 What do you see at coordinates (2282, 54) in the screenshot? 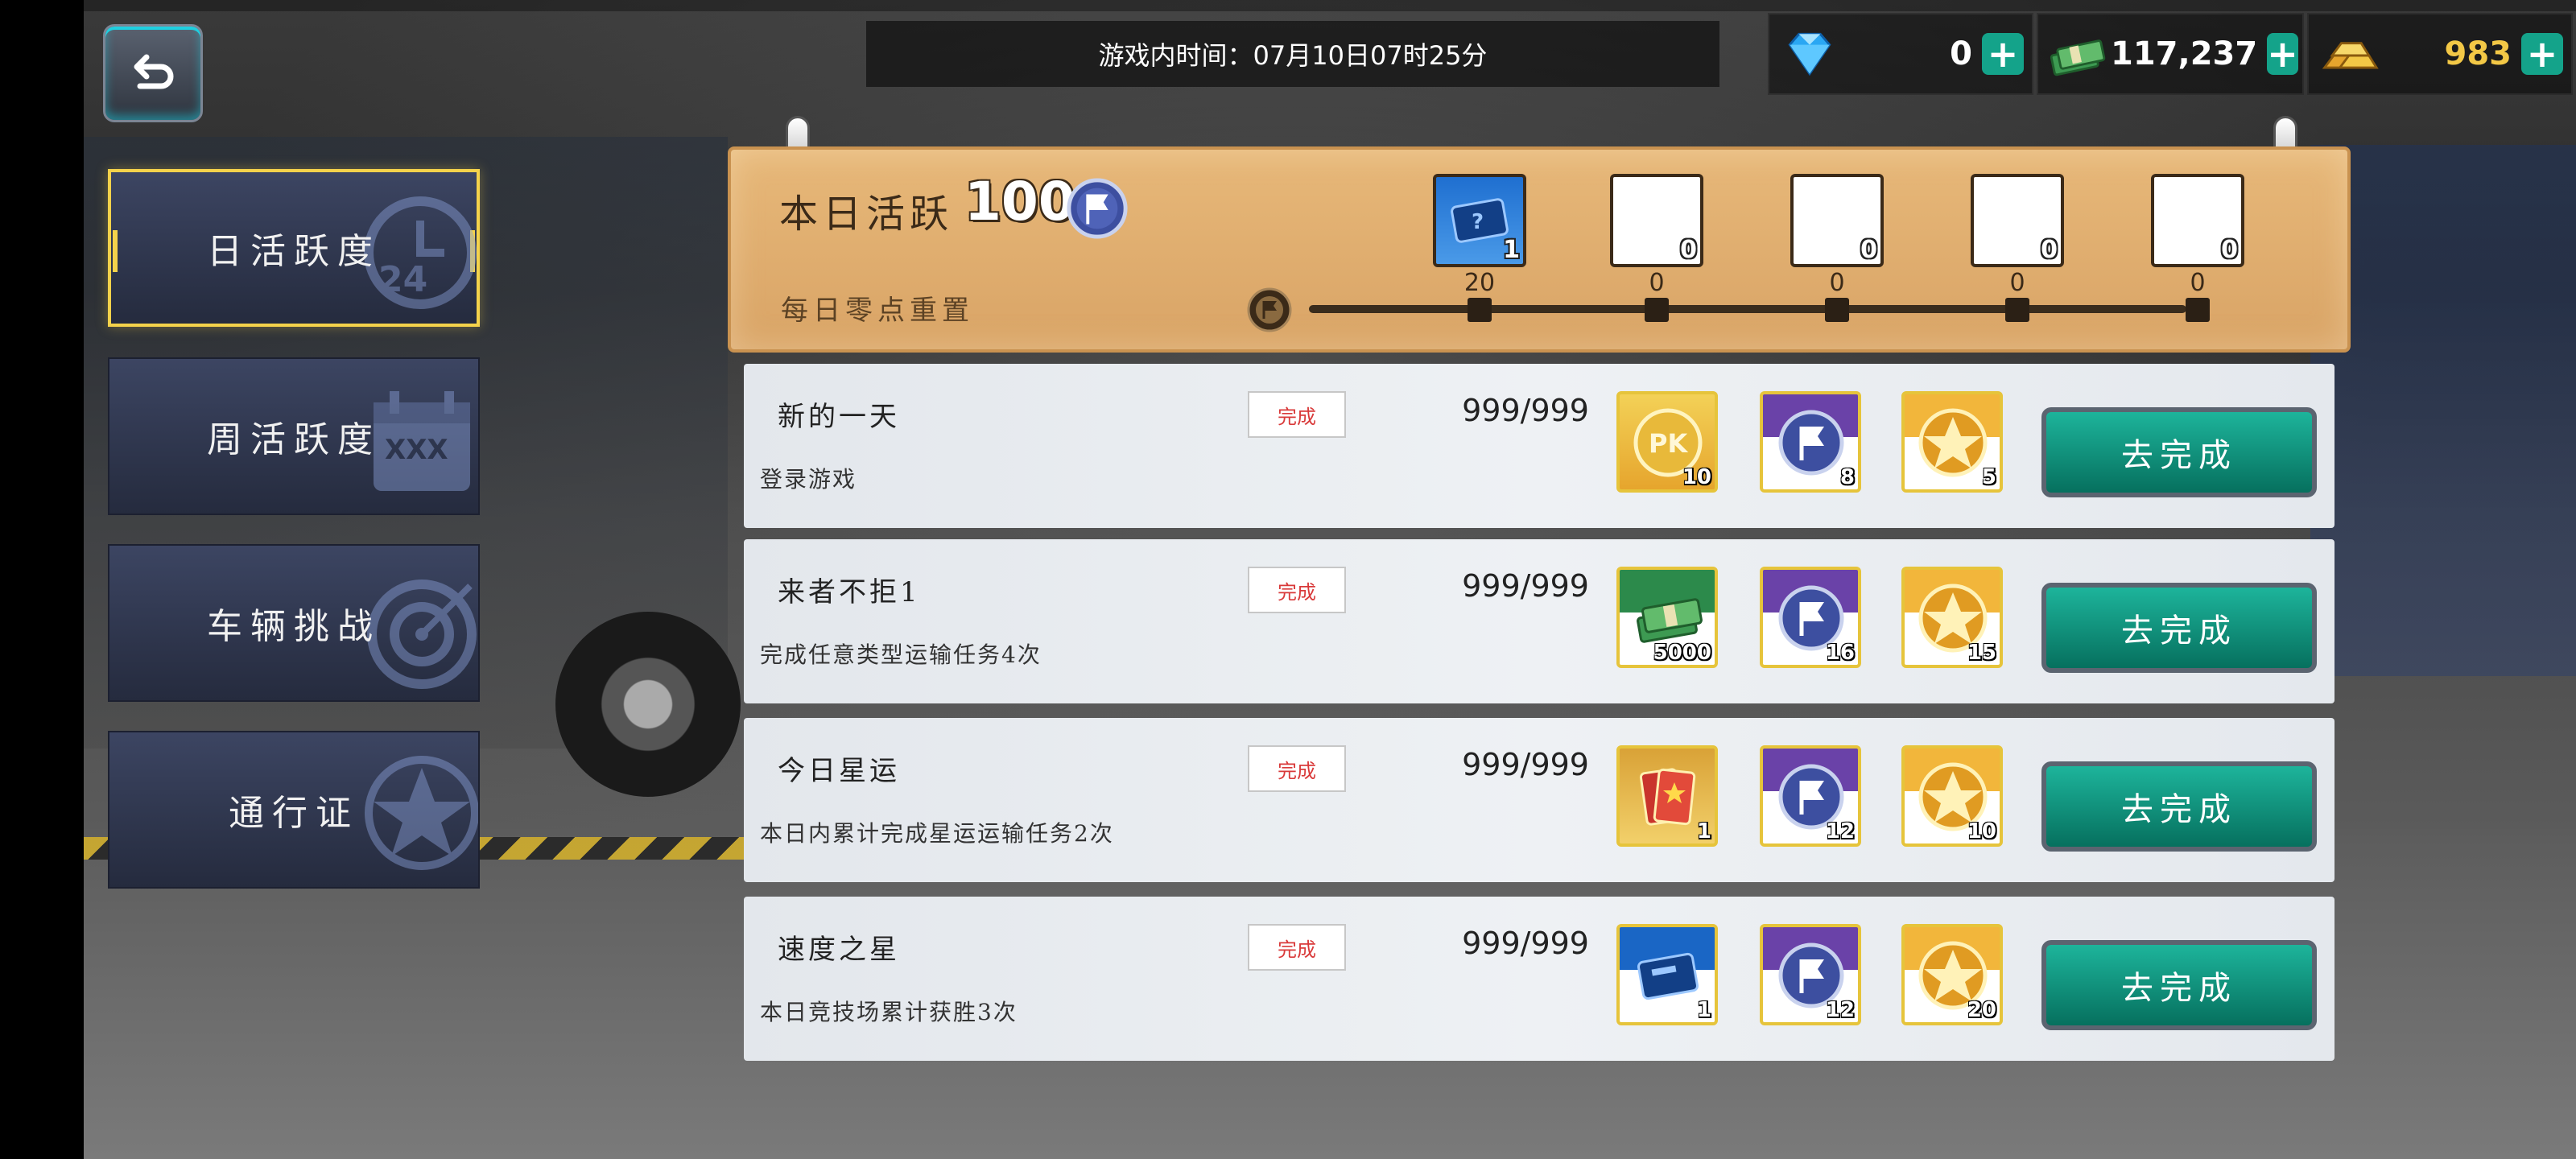
I see `add-cash-button: +` at bounding box center [2282, 54].